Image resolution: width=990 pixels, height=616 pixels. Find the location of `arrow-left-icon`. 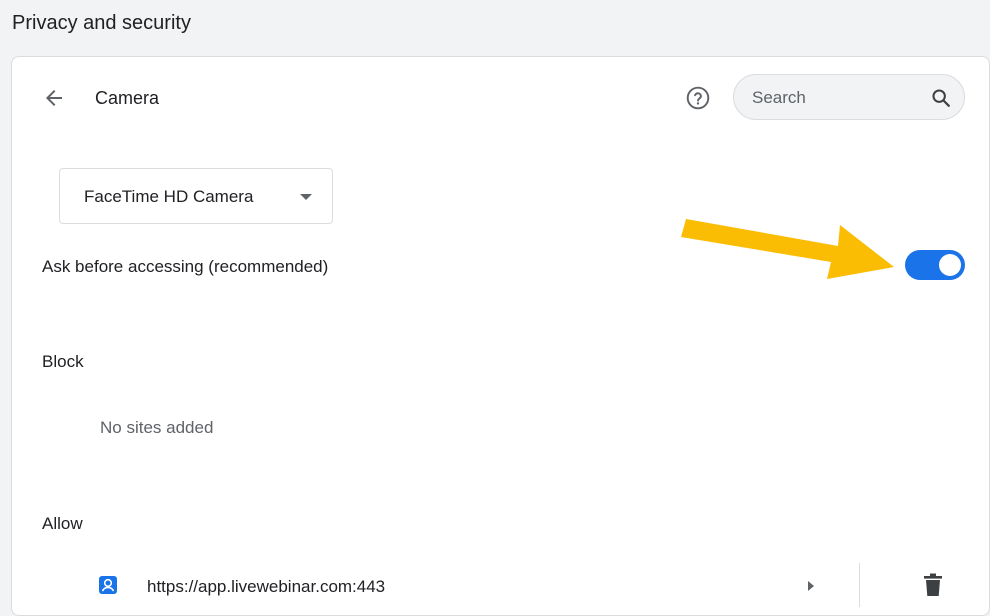

arrow-left-icon is located at coordinates (54, 98).